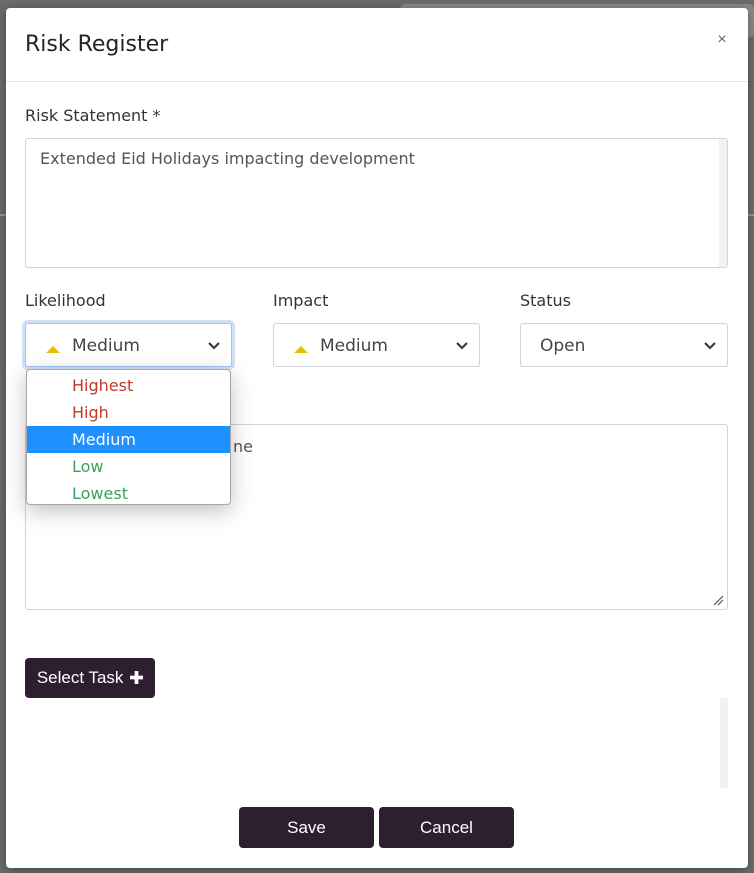 This screenshot has height=873, width=754. I want to click on save-button: Save, so click(306, 827).